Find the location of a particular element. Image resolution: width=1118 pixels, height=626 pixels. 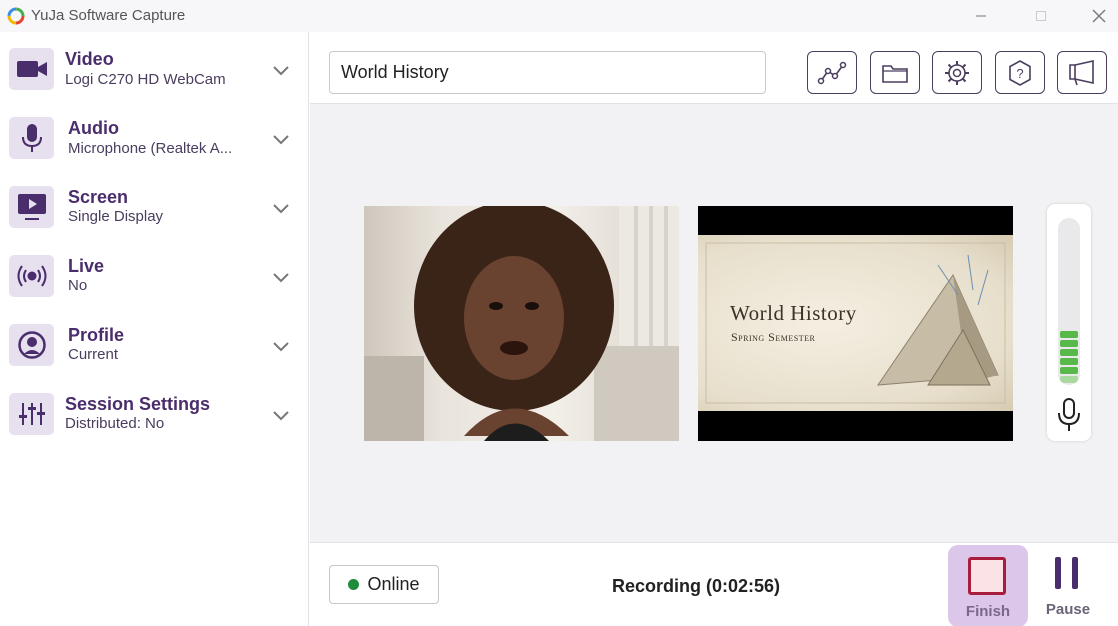

close-button is located at coordinates (1094, 16).